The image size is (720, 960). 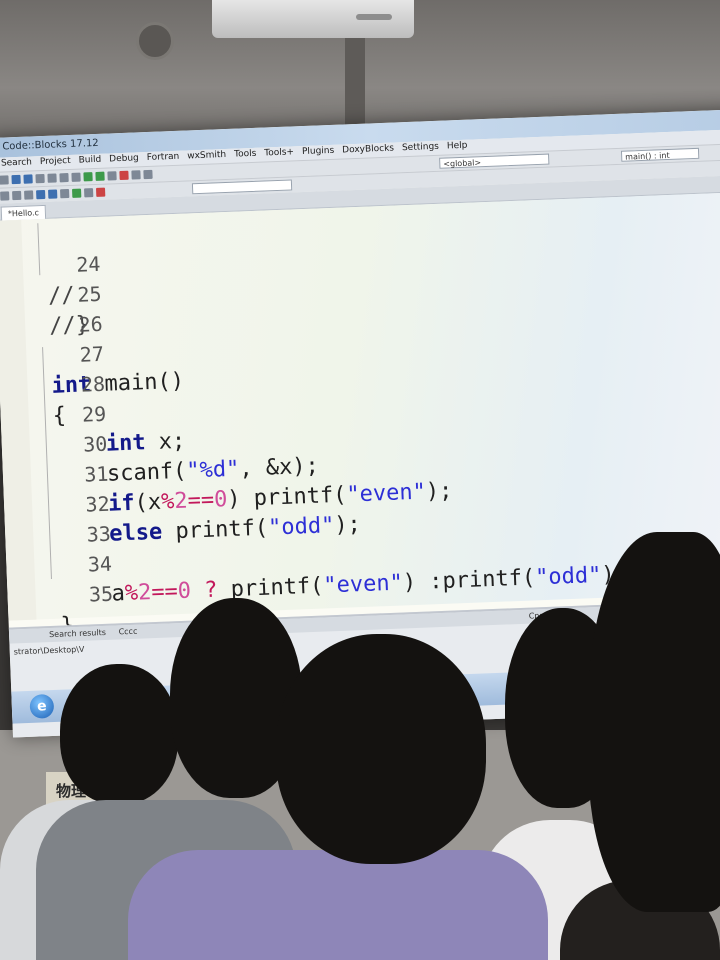 I want to click on menu-search: Search, so click(x=16, y=164).